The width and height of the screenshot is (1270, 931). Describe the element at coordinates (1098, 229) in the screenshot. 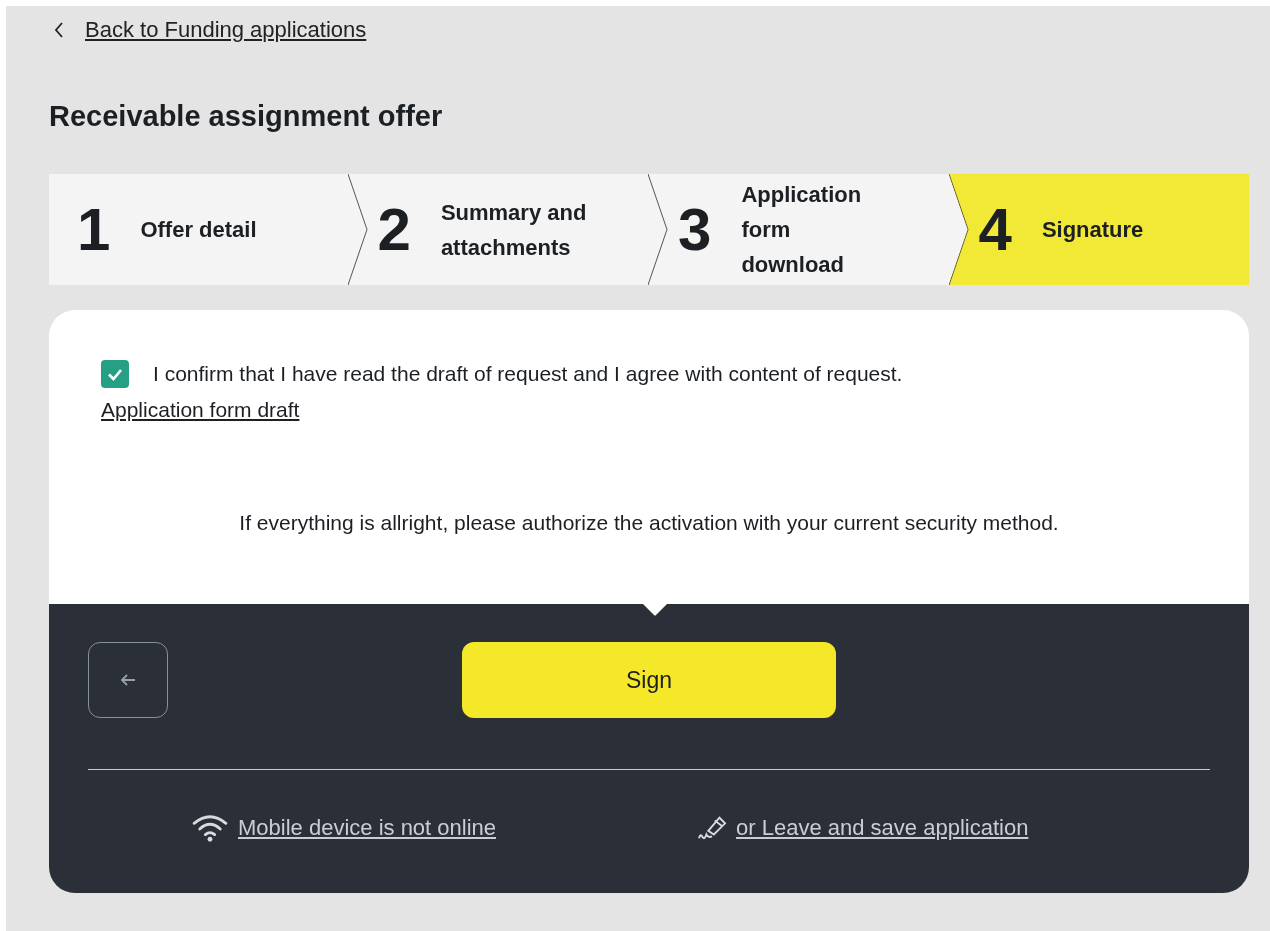

I see `step-tab: 4 Signature` at that location.